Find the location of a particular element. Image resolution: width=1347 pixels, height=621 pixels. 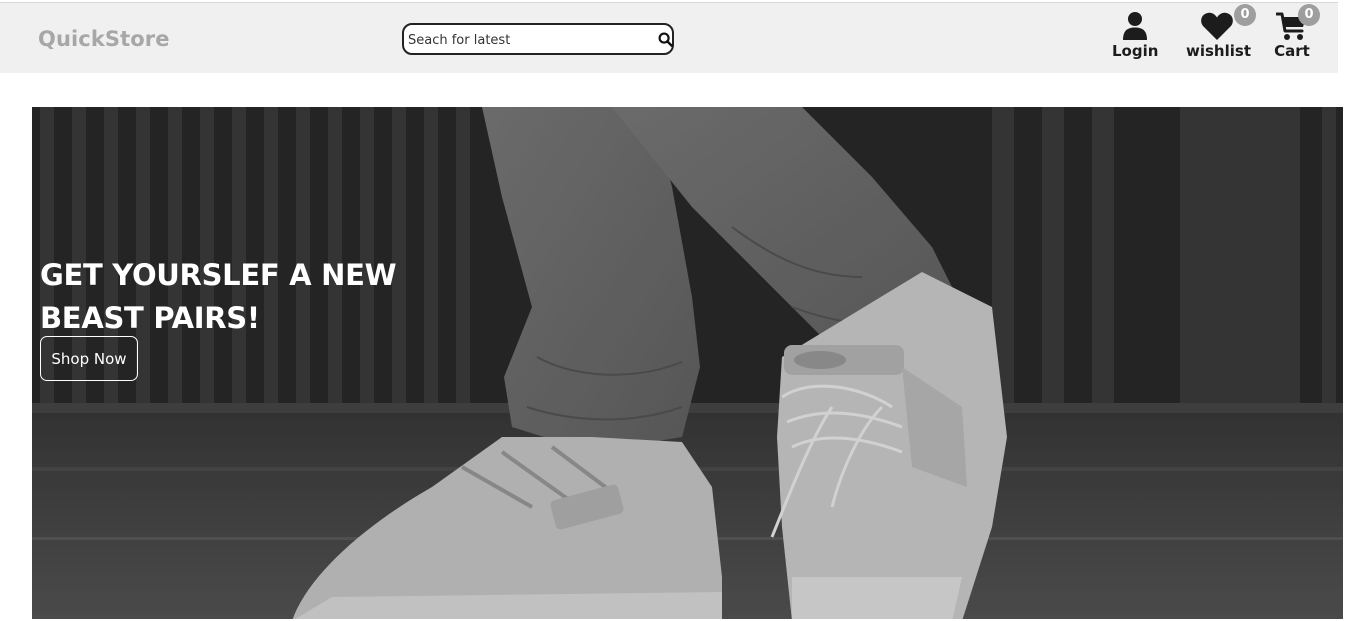

search-box is located at coordinates (538, 39).